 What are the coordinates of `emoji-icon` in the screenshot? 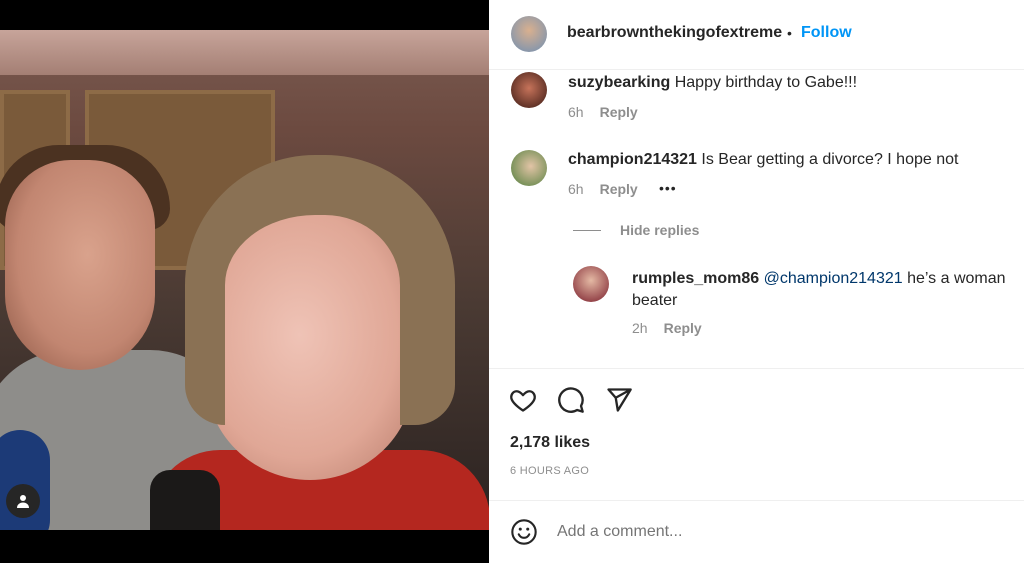 It's located at (524, 534).